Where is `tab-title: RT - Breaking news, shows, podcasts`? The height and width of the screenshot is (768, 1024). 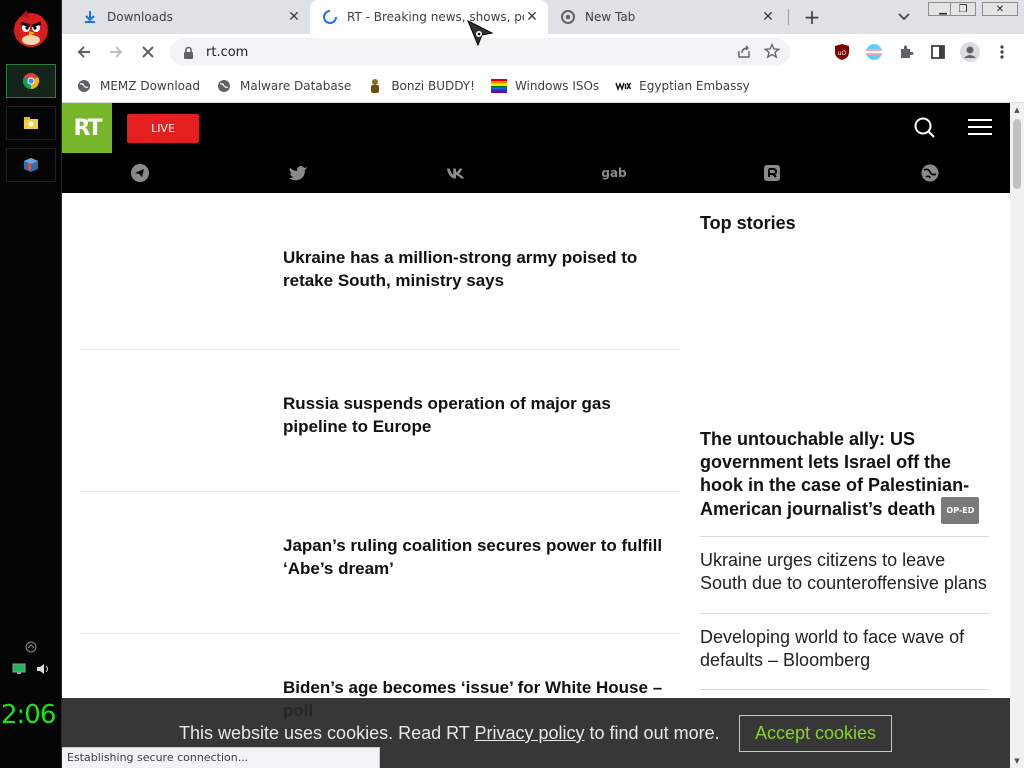 tab-title: RT - Breaking news, shows, podcasts is located at coordinates (435, 17).